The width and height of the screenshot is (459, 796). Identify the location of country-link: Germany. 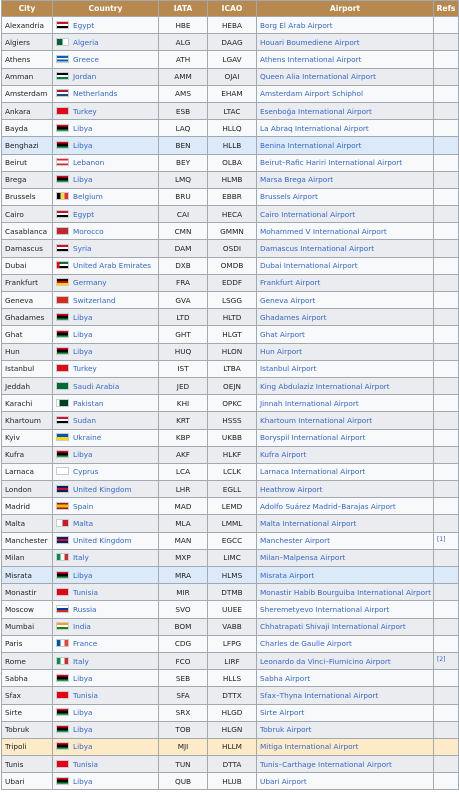
(90, 282).